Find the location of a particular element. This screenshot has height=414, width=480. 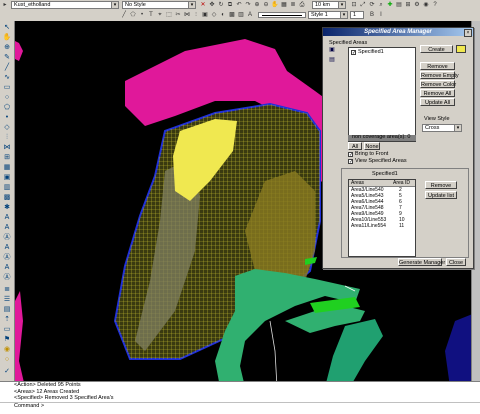

area-tool-icon: ▣ is located at coordinates (7, 177).